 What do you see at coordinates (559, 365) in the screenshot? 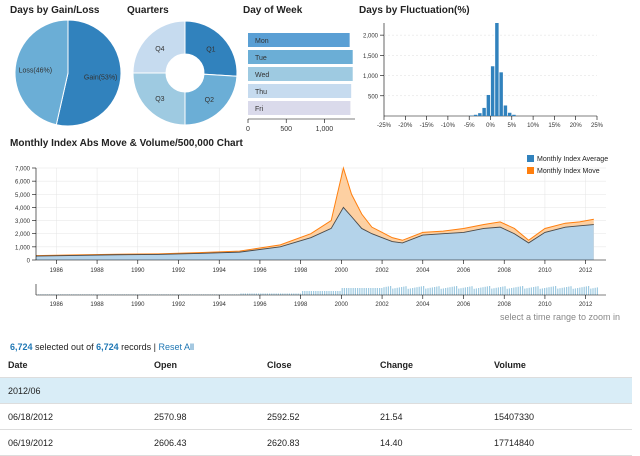
I see `col-volume-header: Volume` at bounding box center [559, 365].